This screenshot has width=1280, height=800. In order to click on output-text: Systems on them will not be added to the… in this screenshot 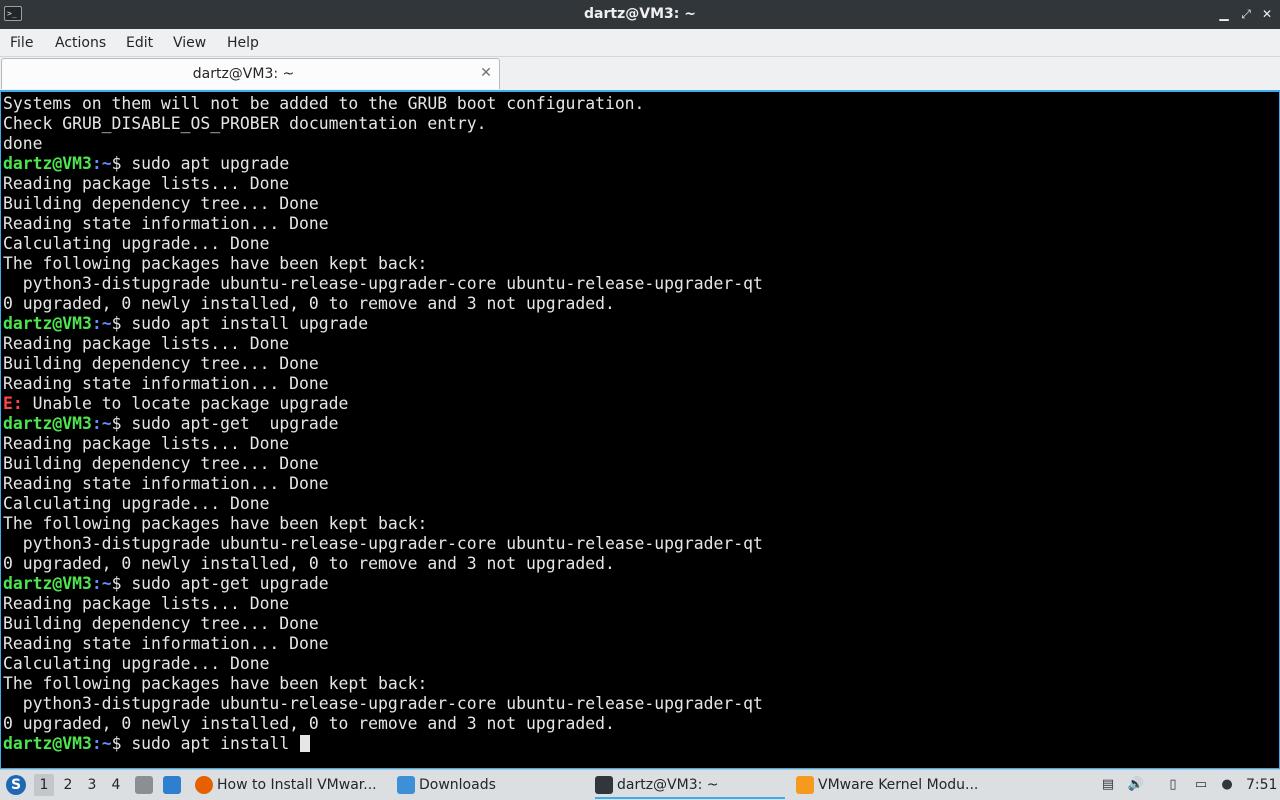, I will do `click(324, 103)`.